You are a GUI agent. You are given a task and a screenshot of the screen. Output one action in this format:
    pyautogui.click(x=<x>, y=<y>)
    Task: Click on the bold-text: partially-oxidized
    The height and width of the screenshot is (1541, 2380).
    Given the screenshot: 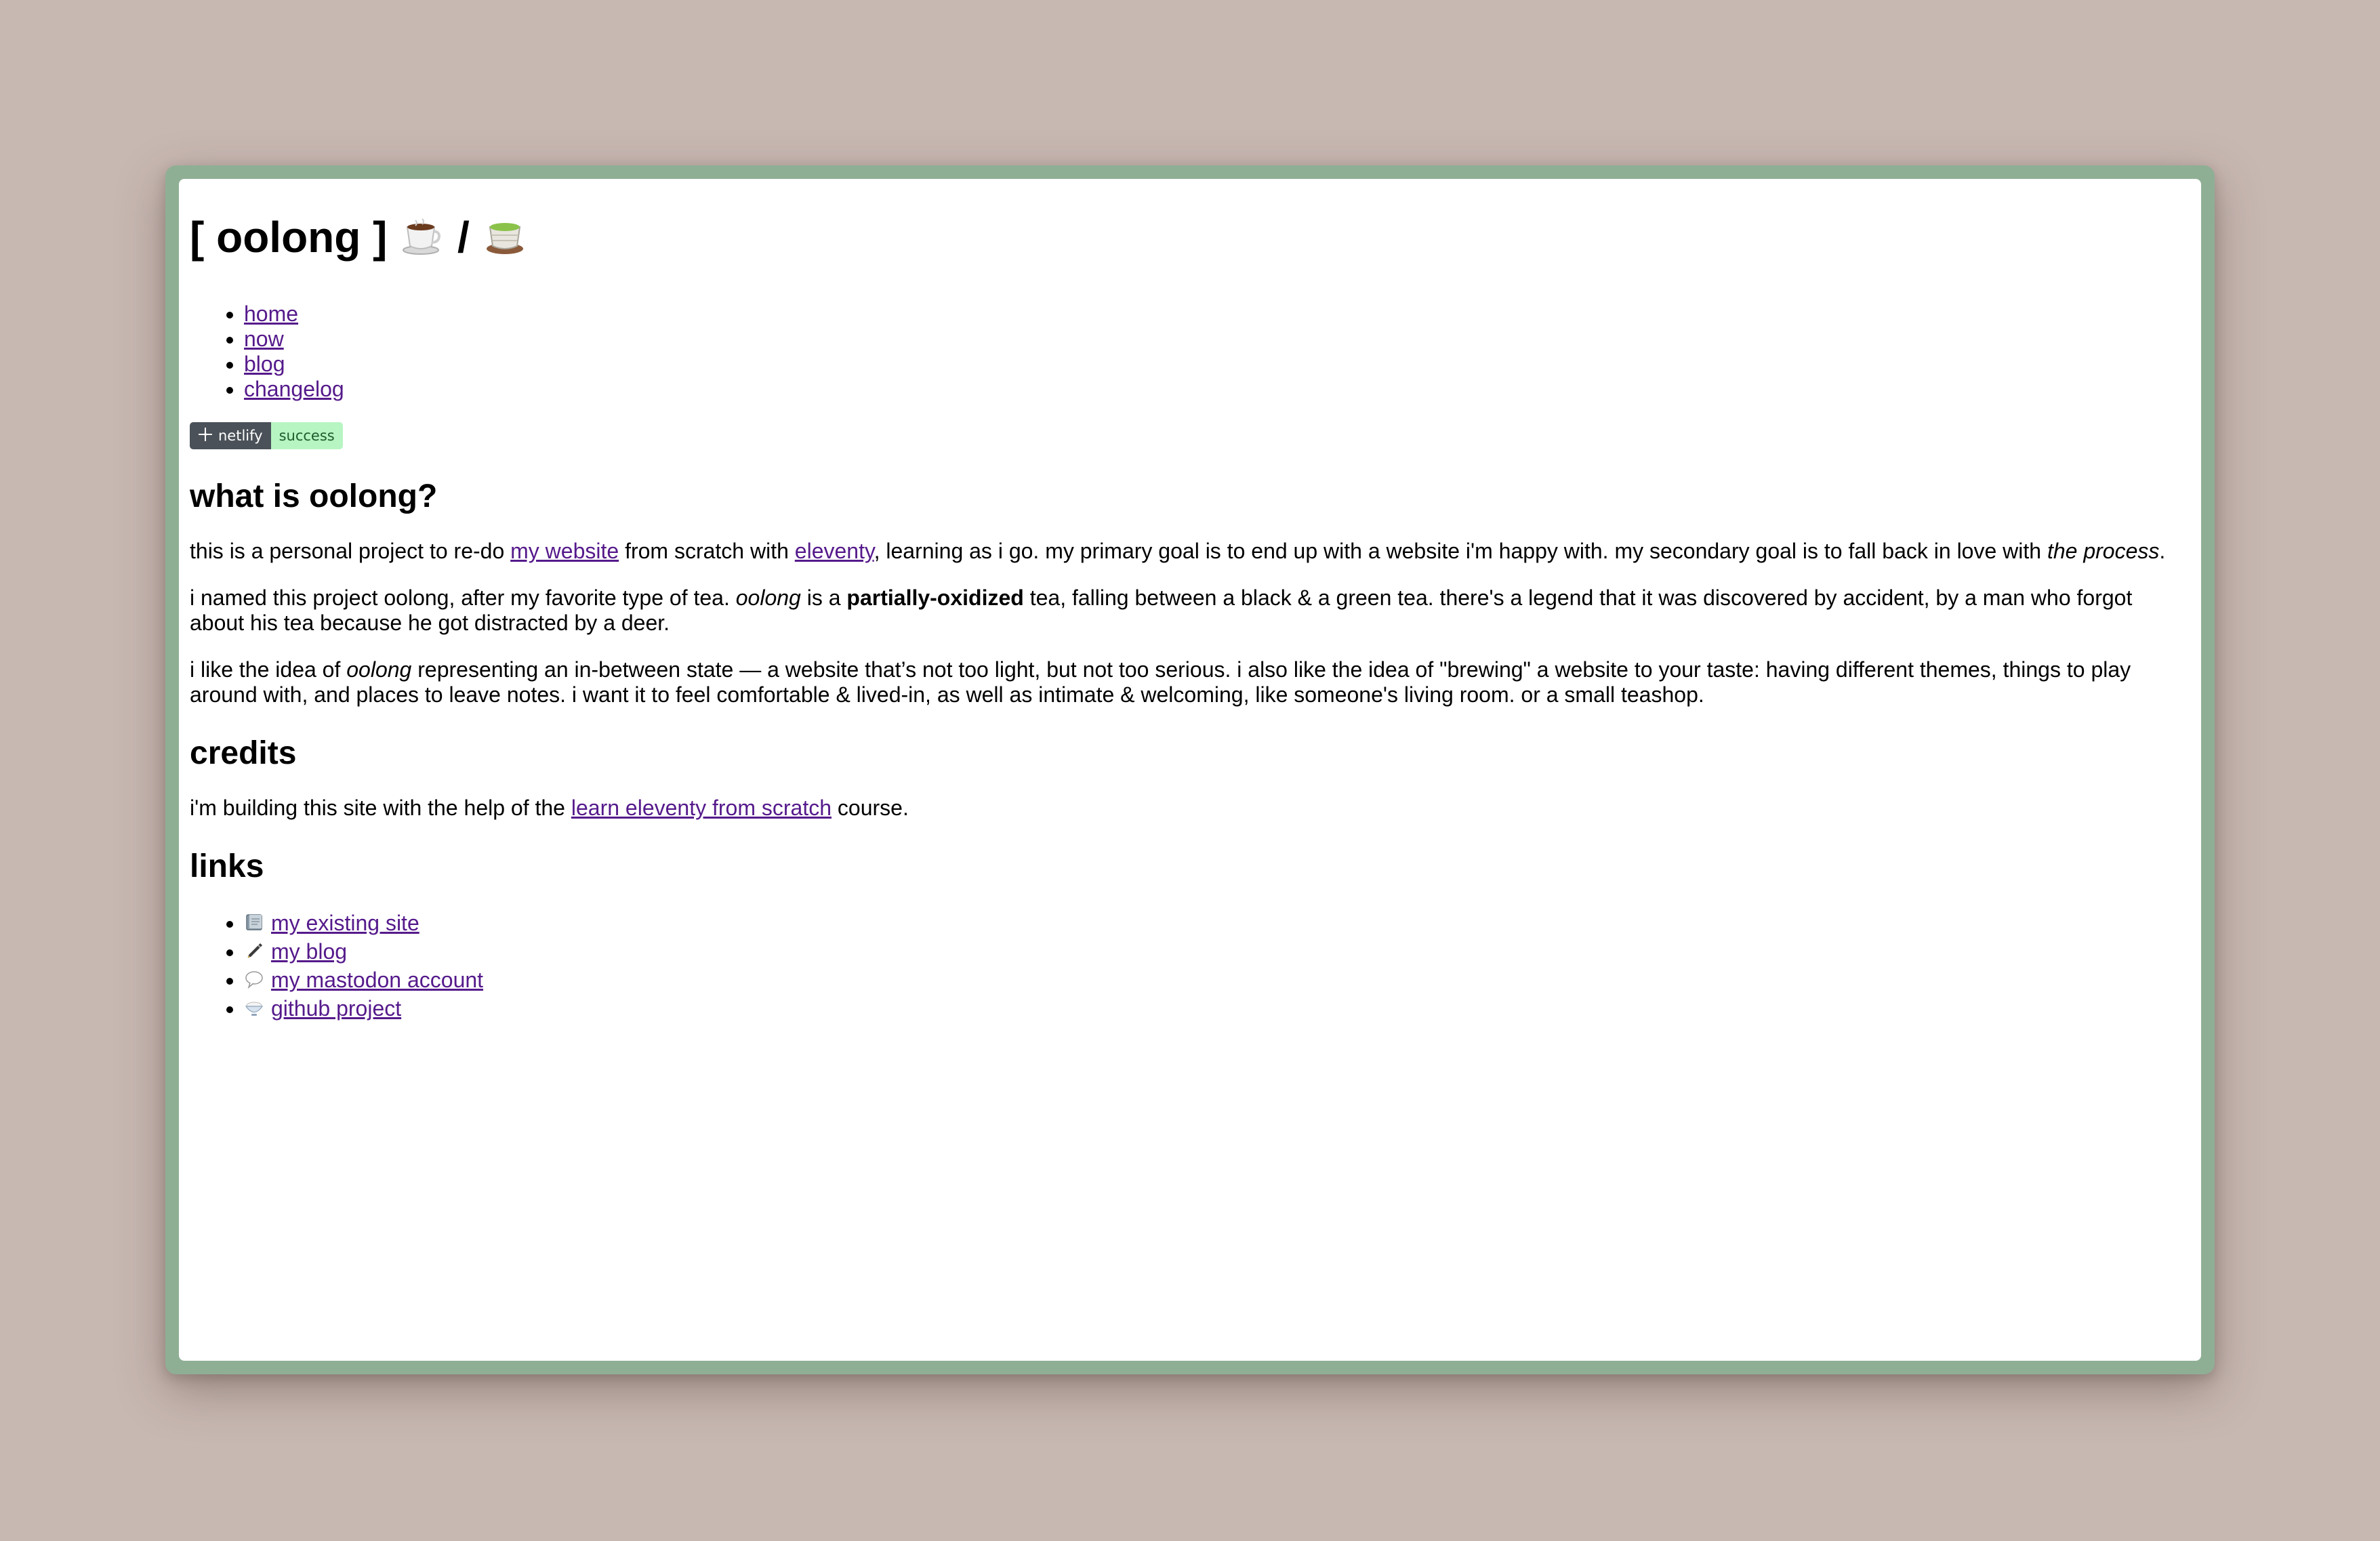 What is the action you would take?
    pyautogui.click(x=935, y=598)
    